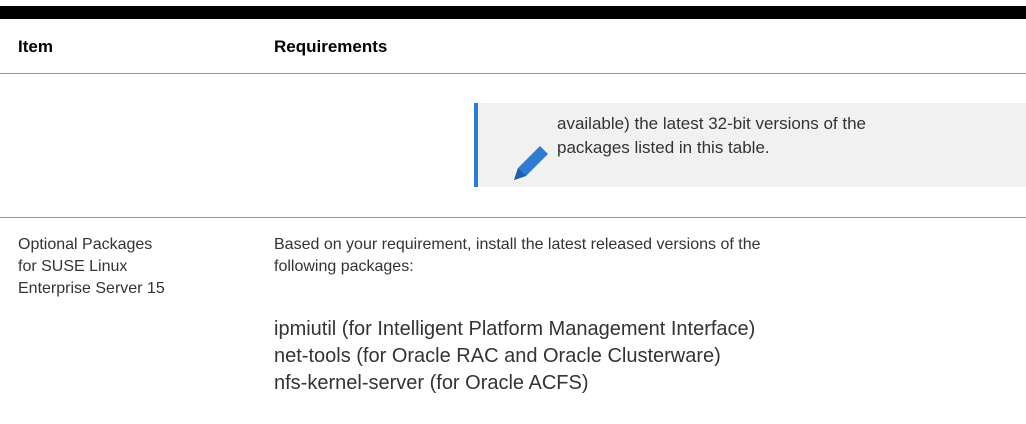 The width and height of the screenshot is (1026, 424). I want to click on package-item: nfs-kernel-server (for Oracle ACFS), so click(431, 383).